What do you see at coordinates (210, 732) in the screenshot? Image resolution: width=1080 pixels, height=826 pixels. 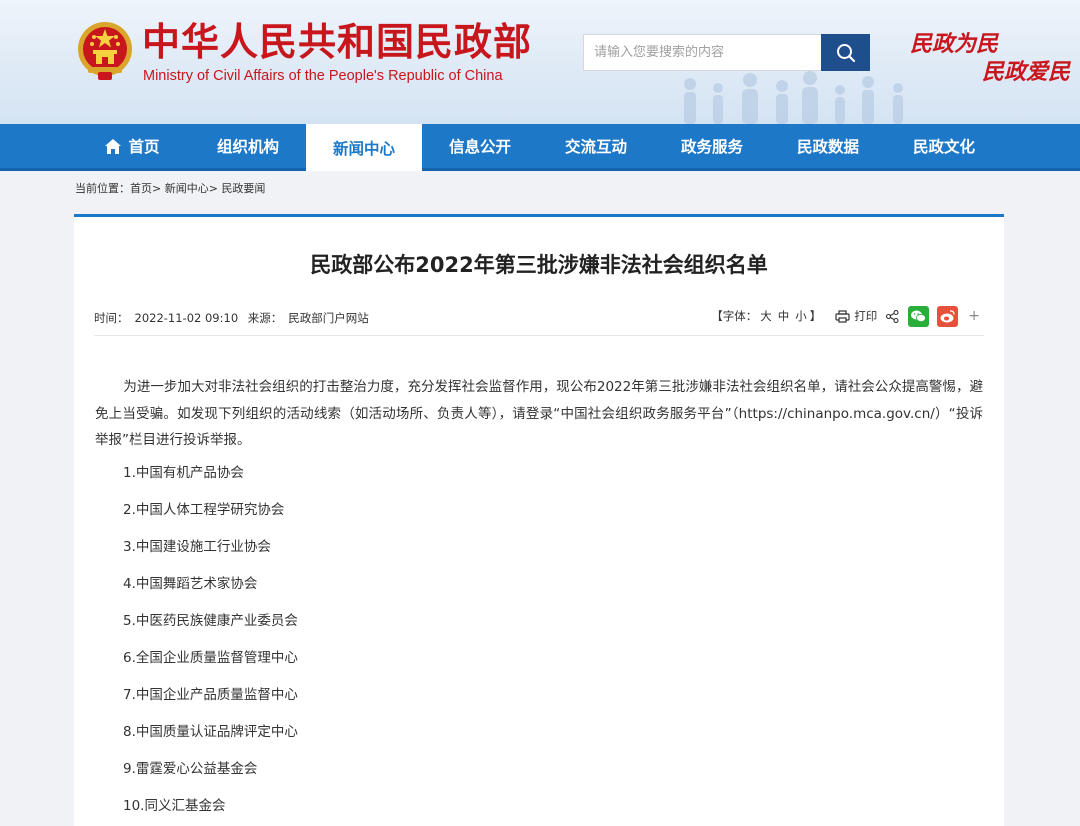 I see `list-item: 8.中国质量认证品牌评定中心` at bounding box center [210, 732].